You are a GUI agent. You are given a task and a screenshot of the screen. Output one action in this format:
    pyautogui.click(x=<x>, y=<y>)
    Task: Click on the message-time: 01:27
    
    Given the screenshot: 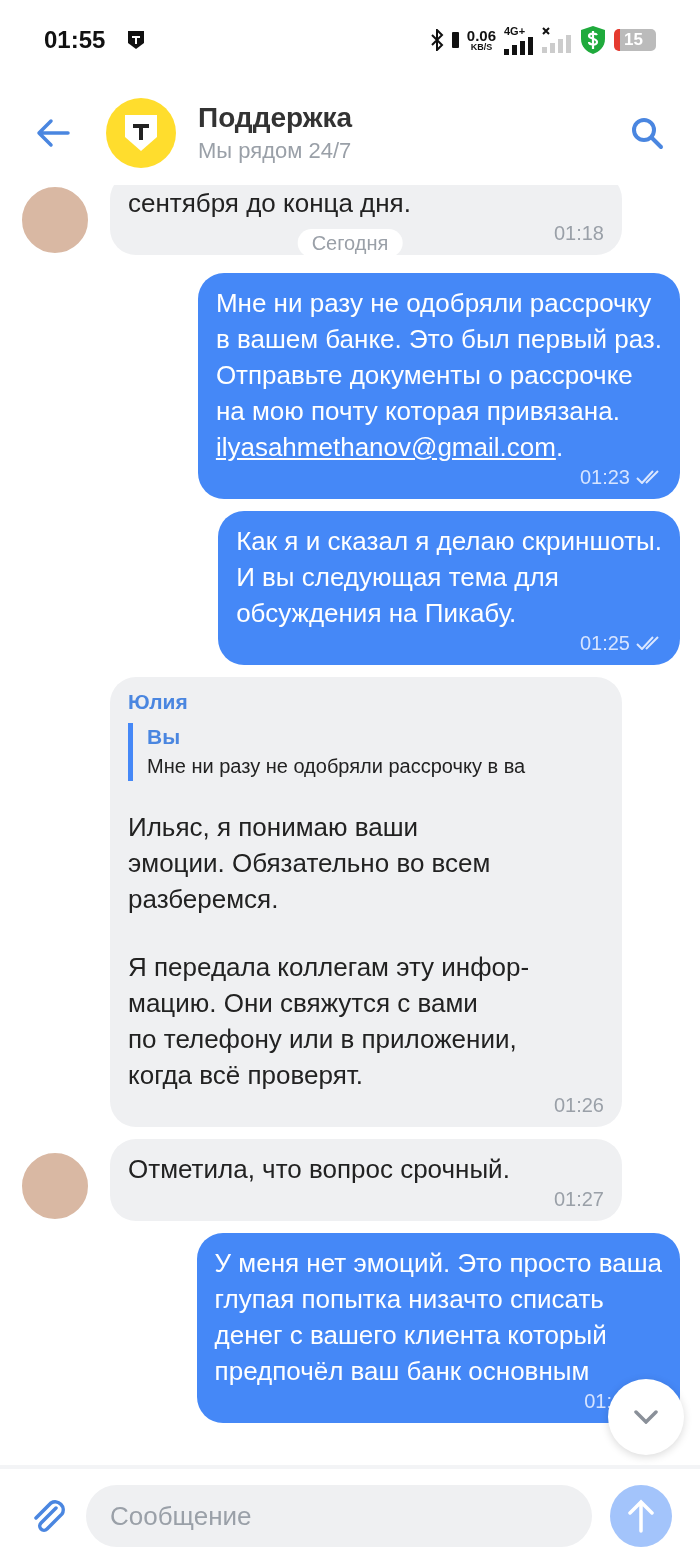 What is the action you would take?
    pyautogui.click(x=578, y=1199)
    